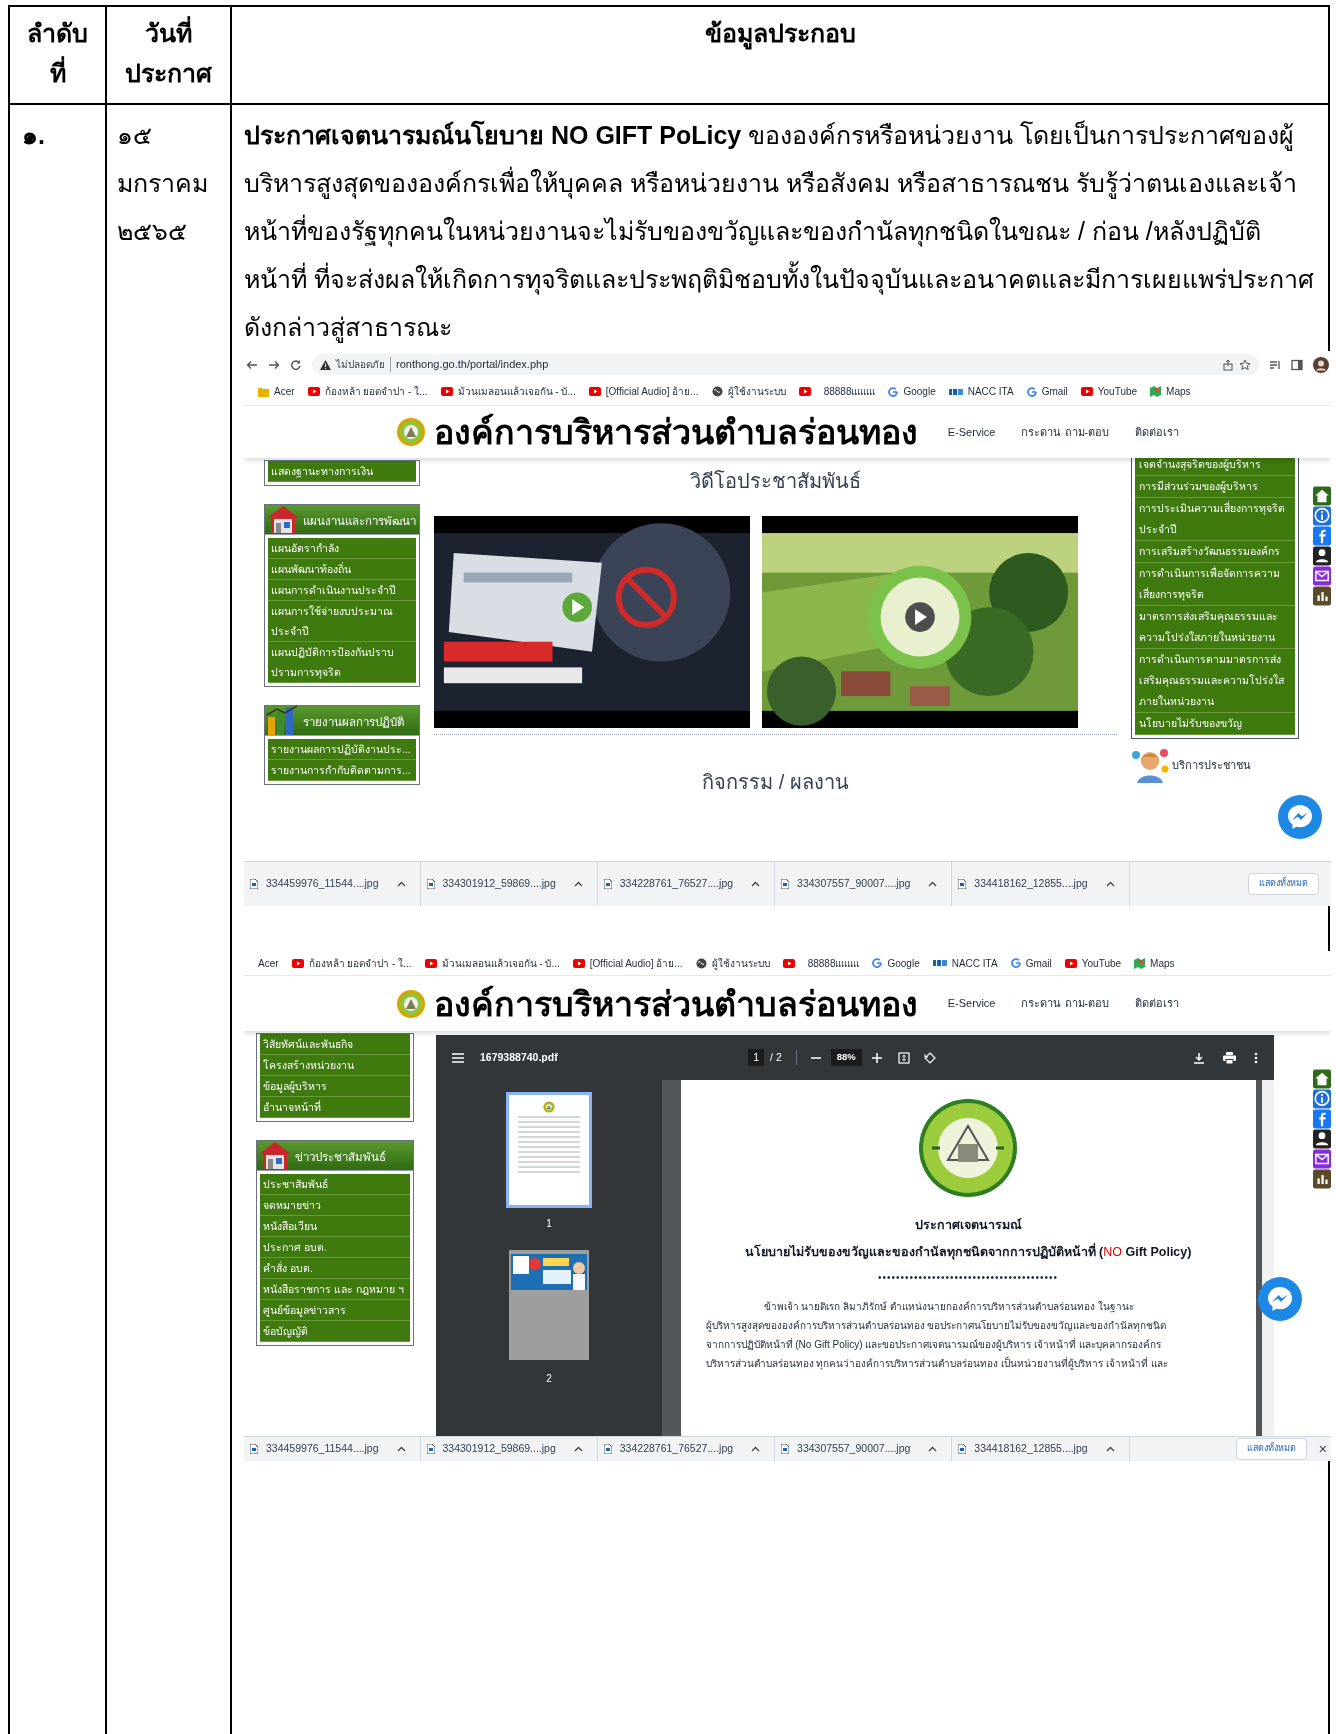 The image size is (1336, 1734). I want to click on menu-item: เจตจำนงสุจริตของผู้บริหาร, so click(1215, 467).